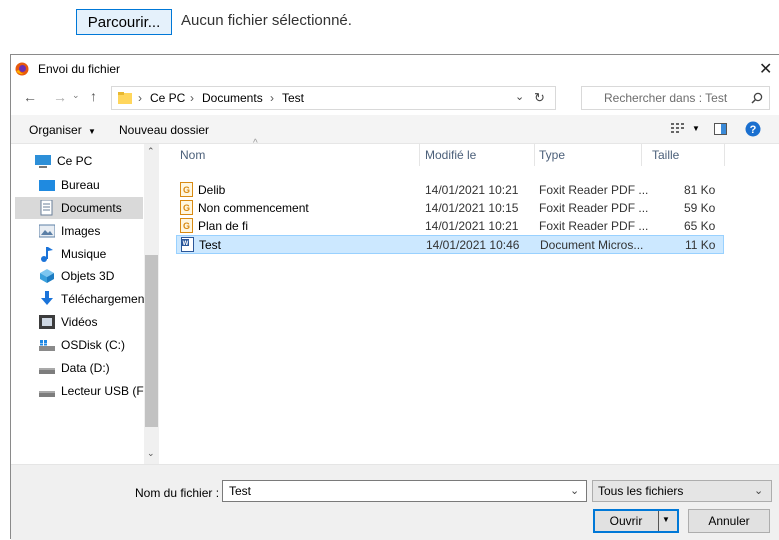  What do you see at coordinates (167, 98) in the screenshot?
I see `breadcrumb-ce-pc: Ce PC` at bounding box center [167, 98].